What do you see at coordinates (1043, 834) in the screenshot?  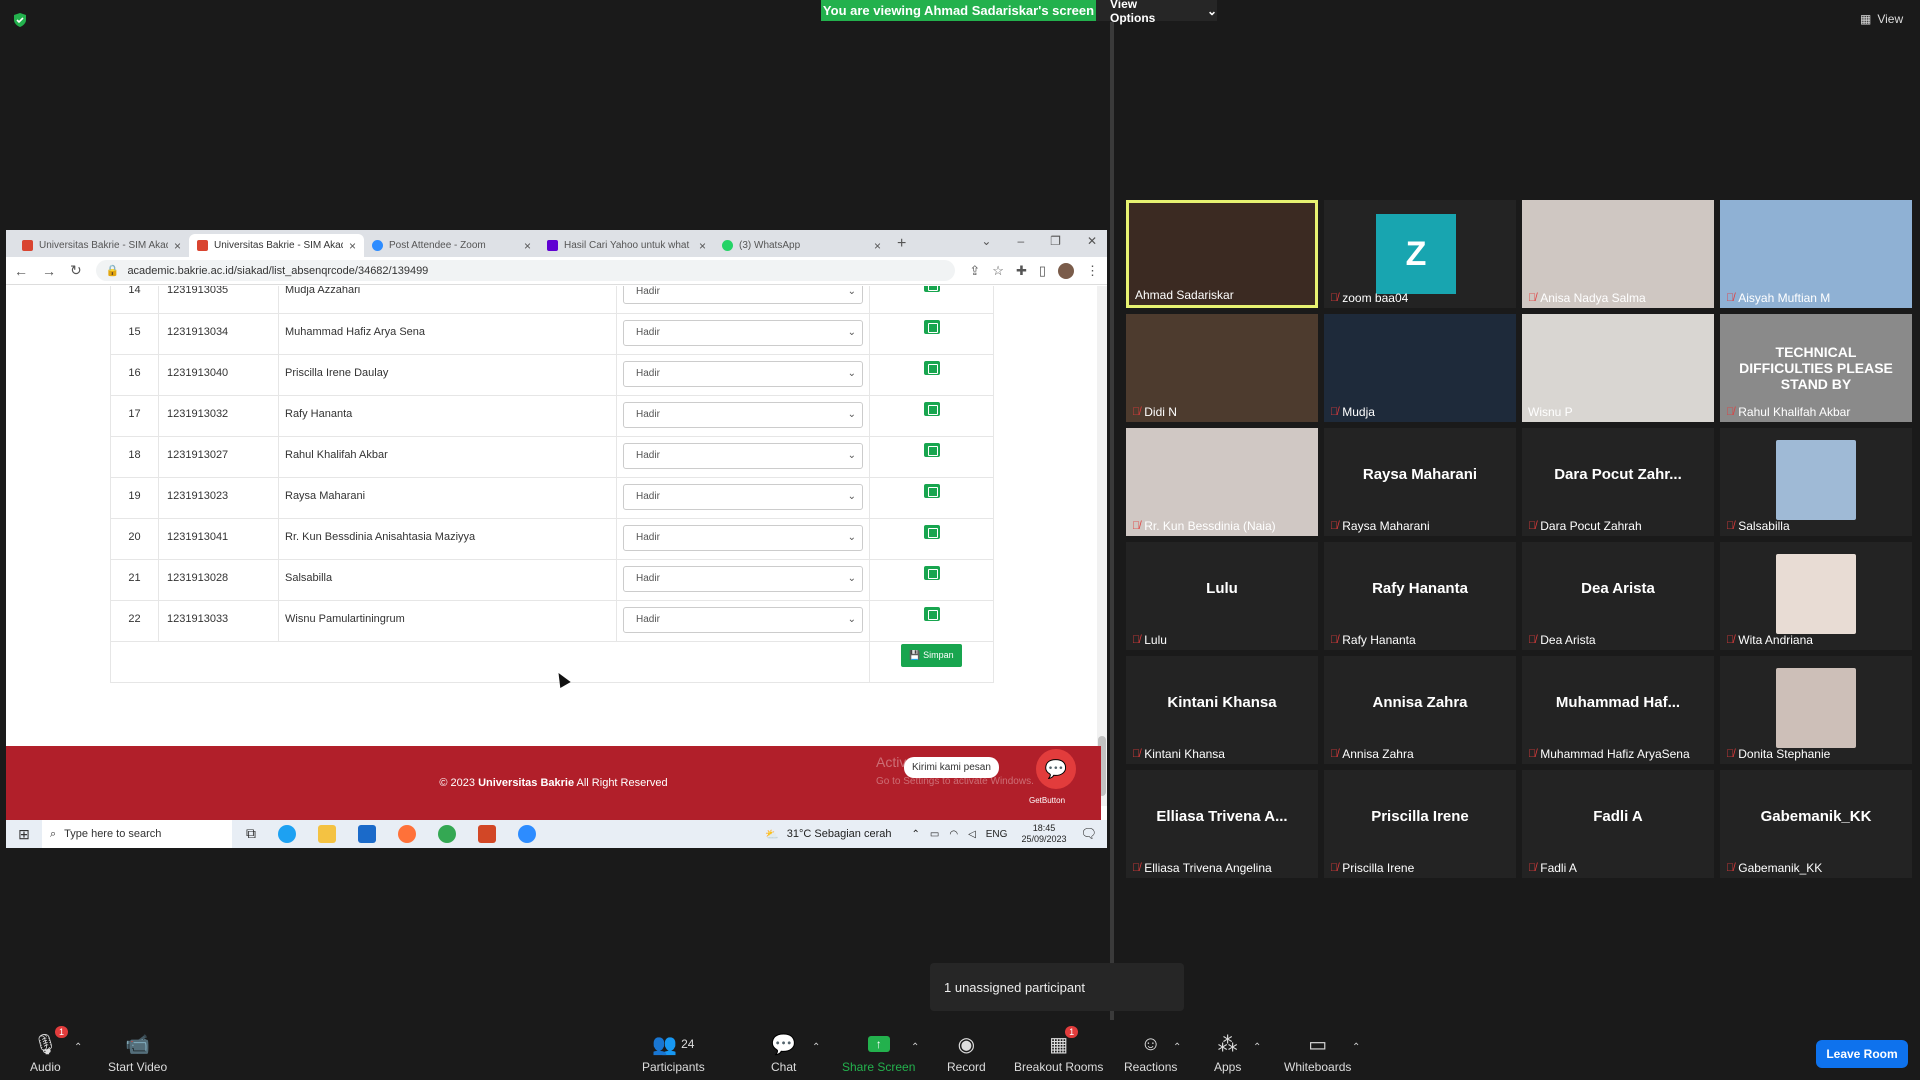 I see `taskbar-clock: 18:45 25/09/2023` at bounding box center [1043, 834].